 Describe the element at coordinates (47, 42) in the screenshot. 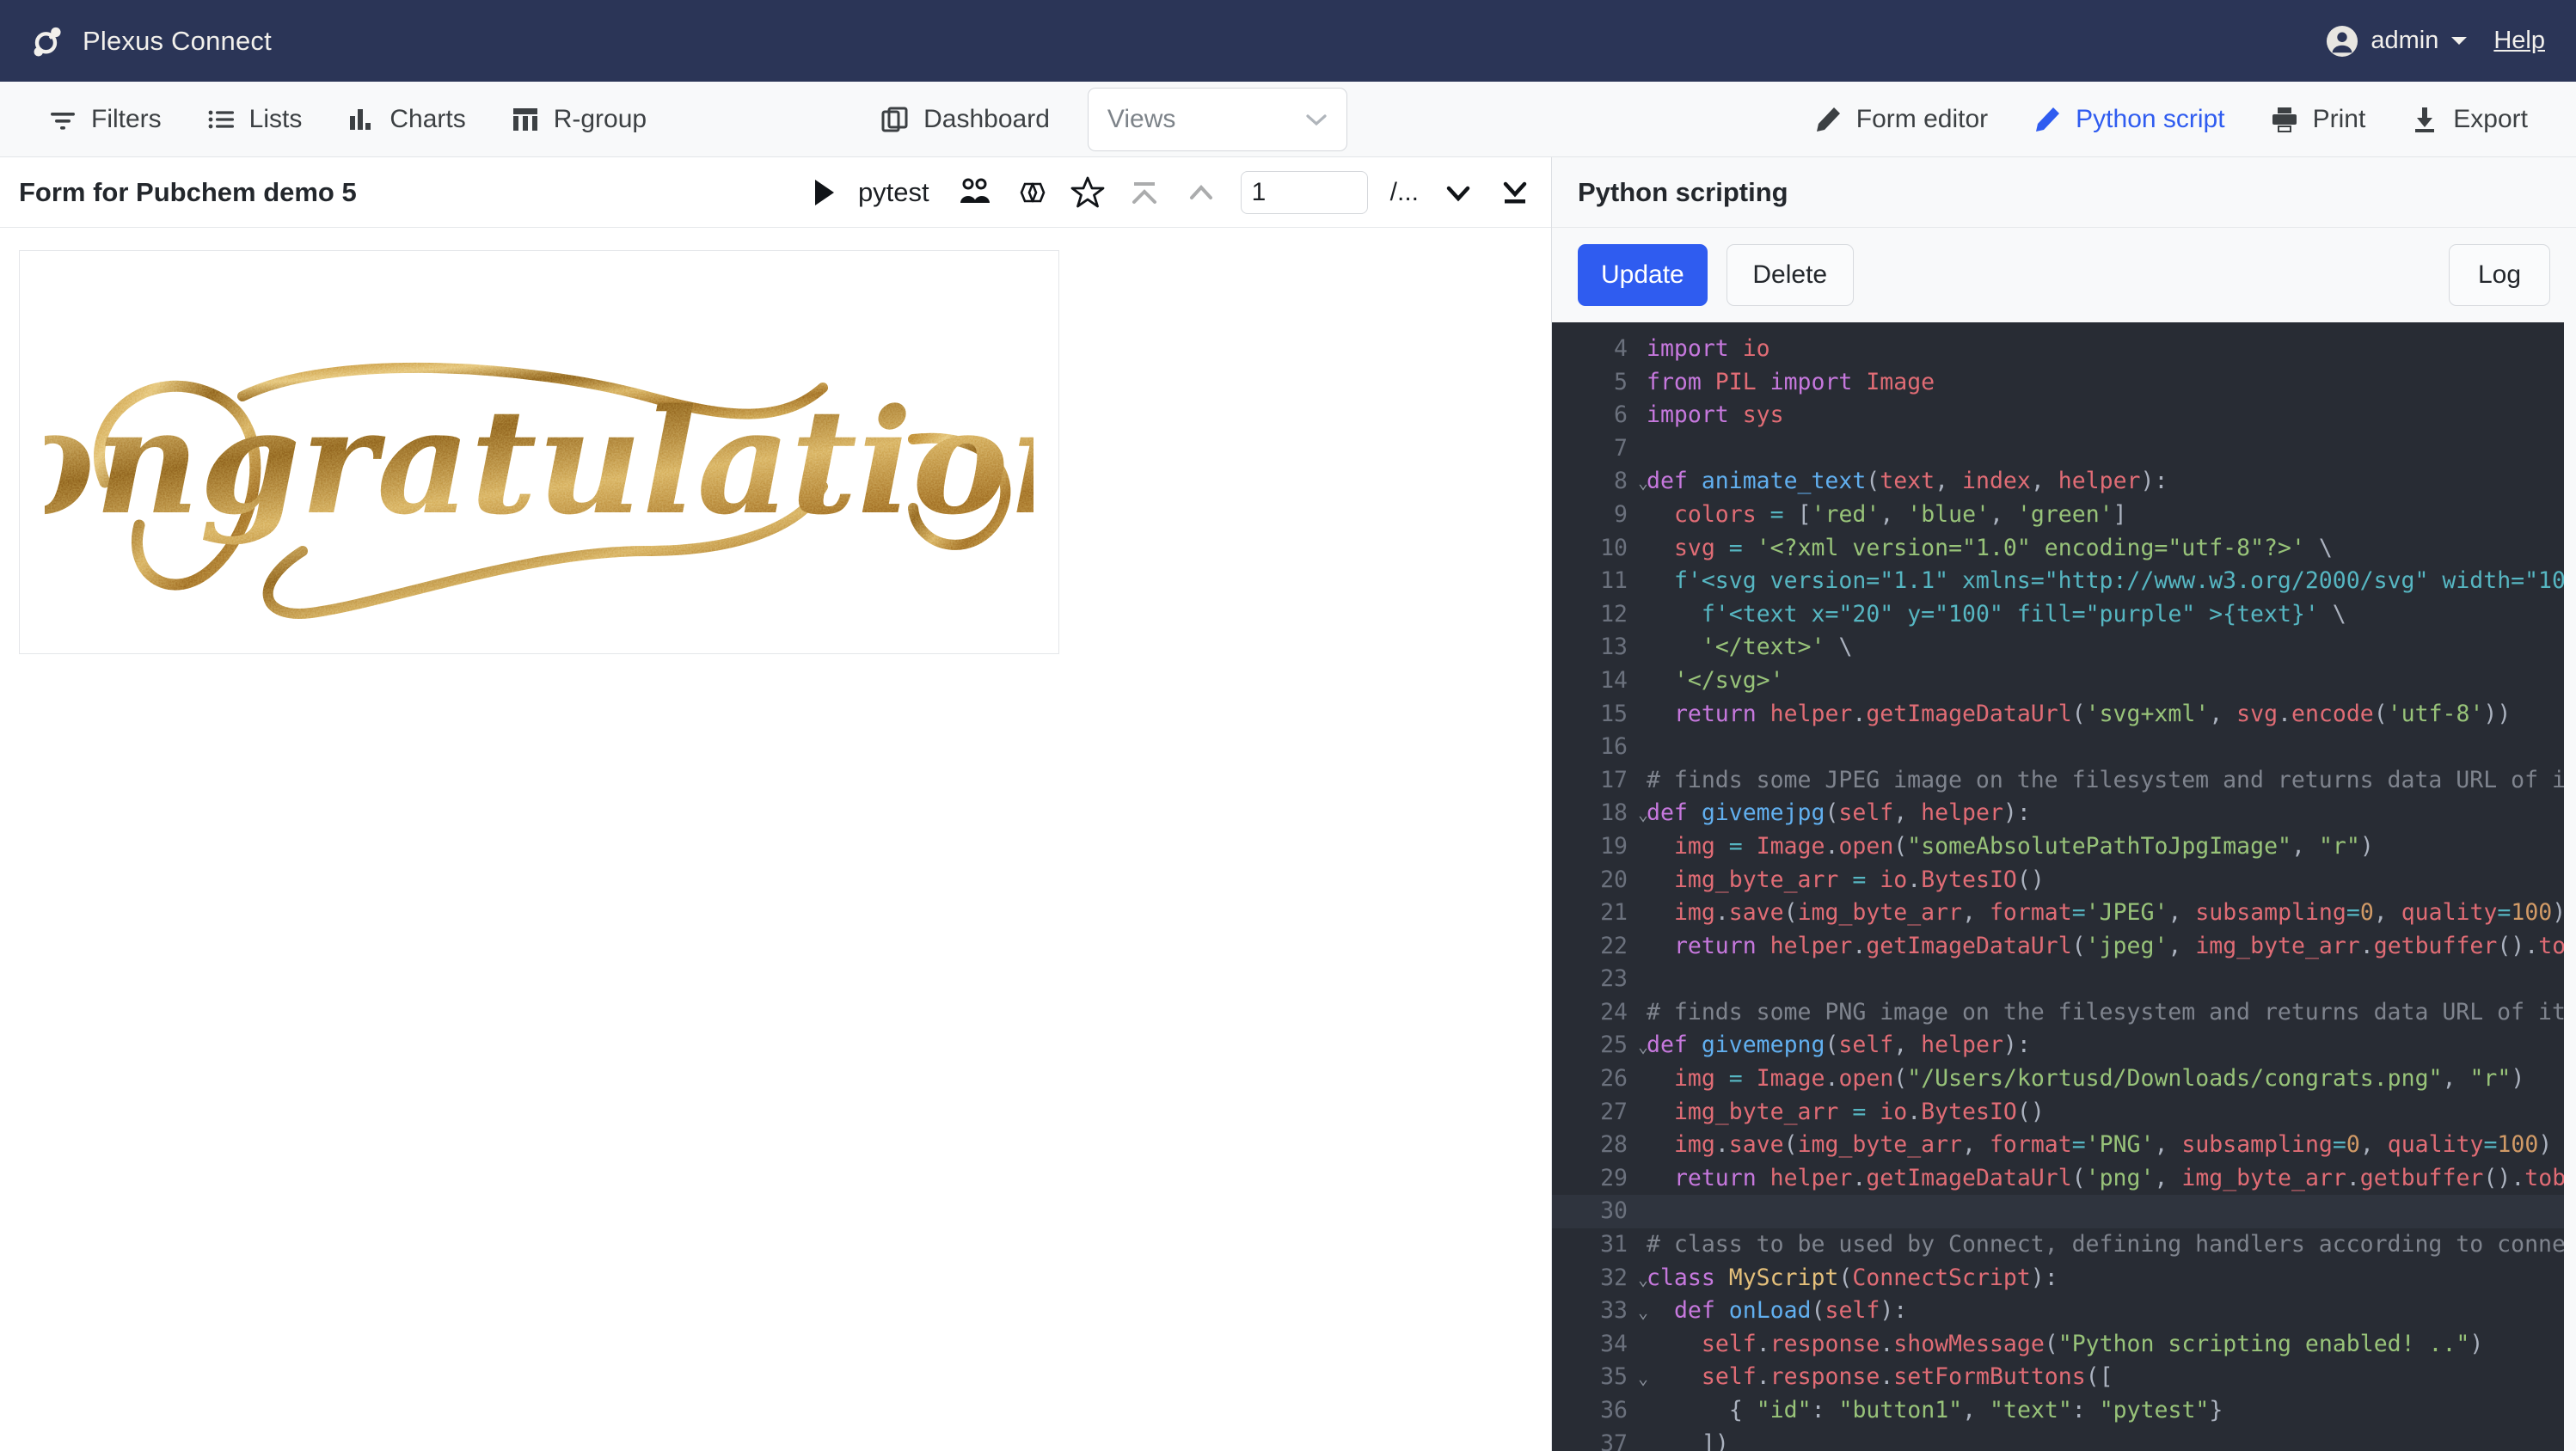

I see `plexus-logo-icon` at that location.